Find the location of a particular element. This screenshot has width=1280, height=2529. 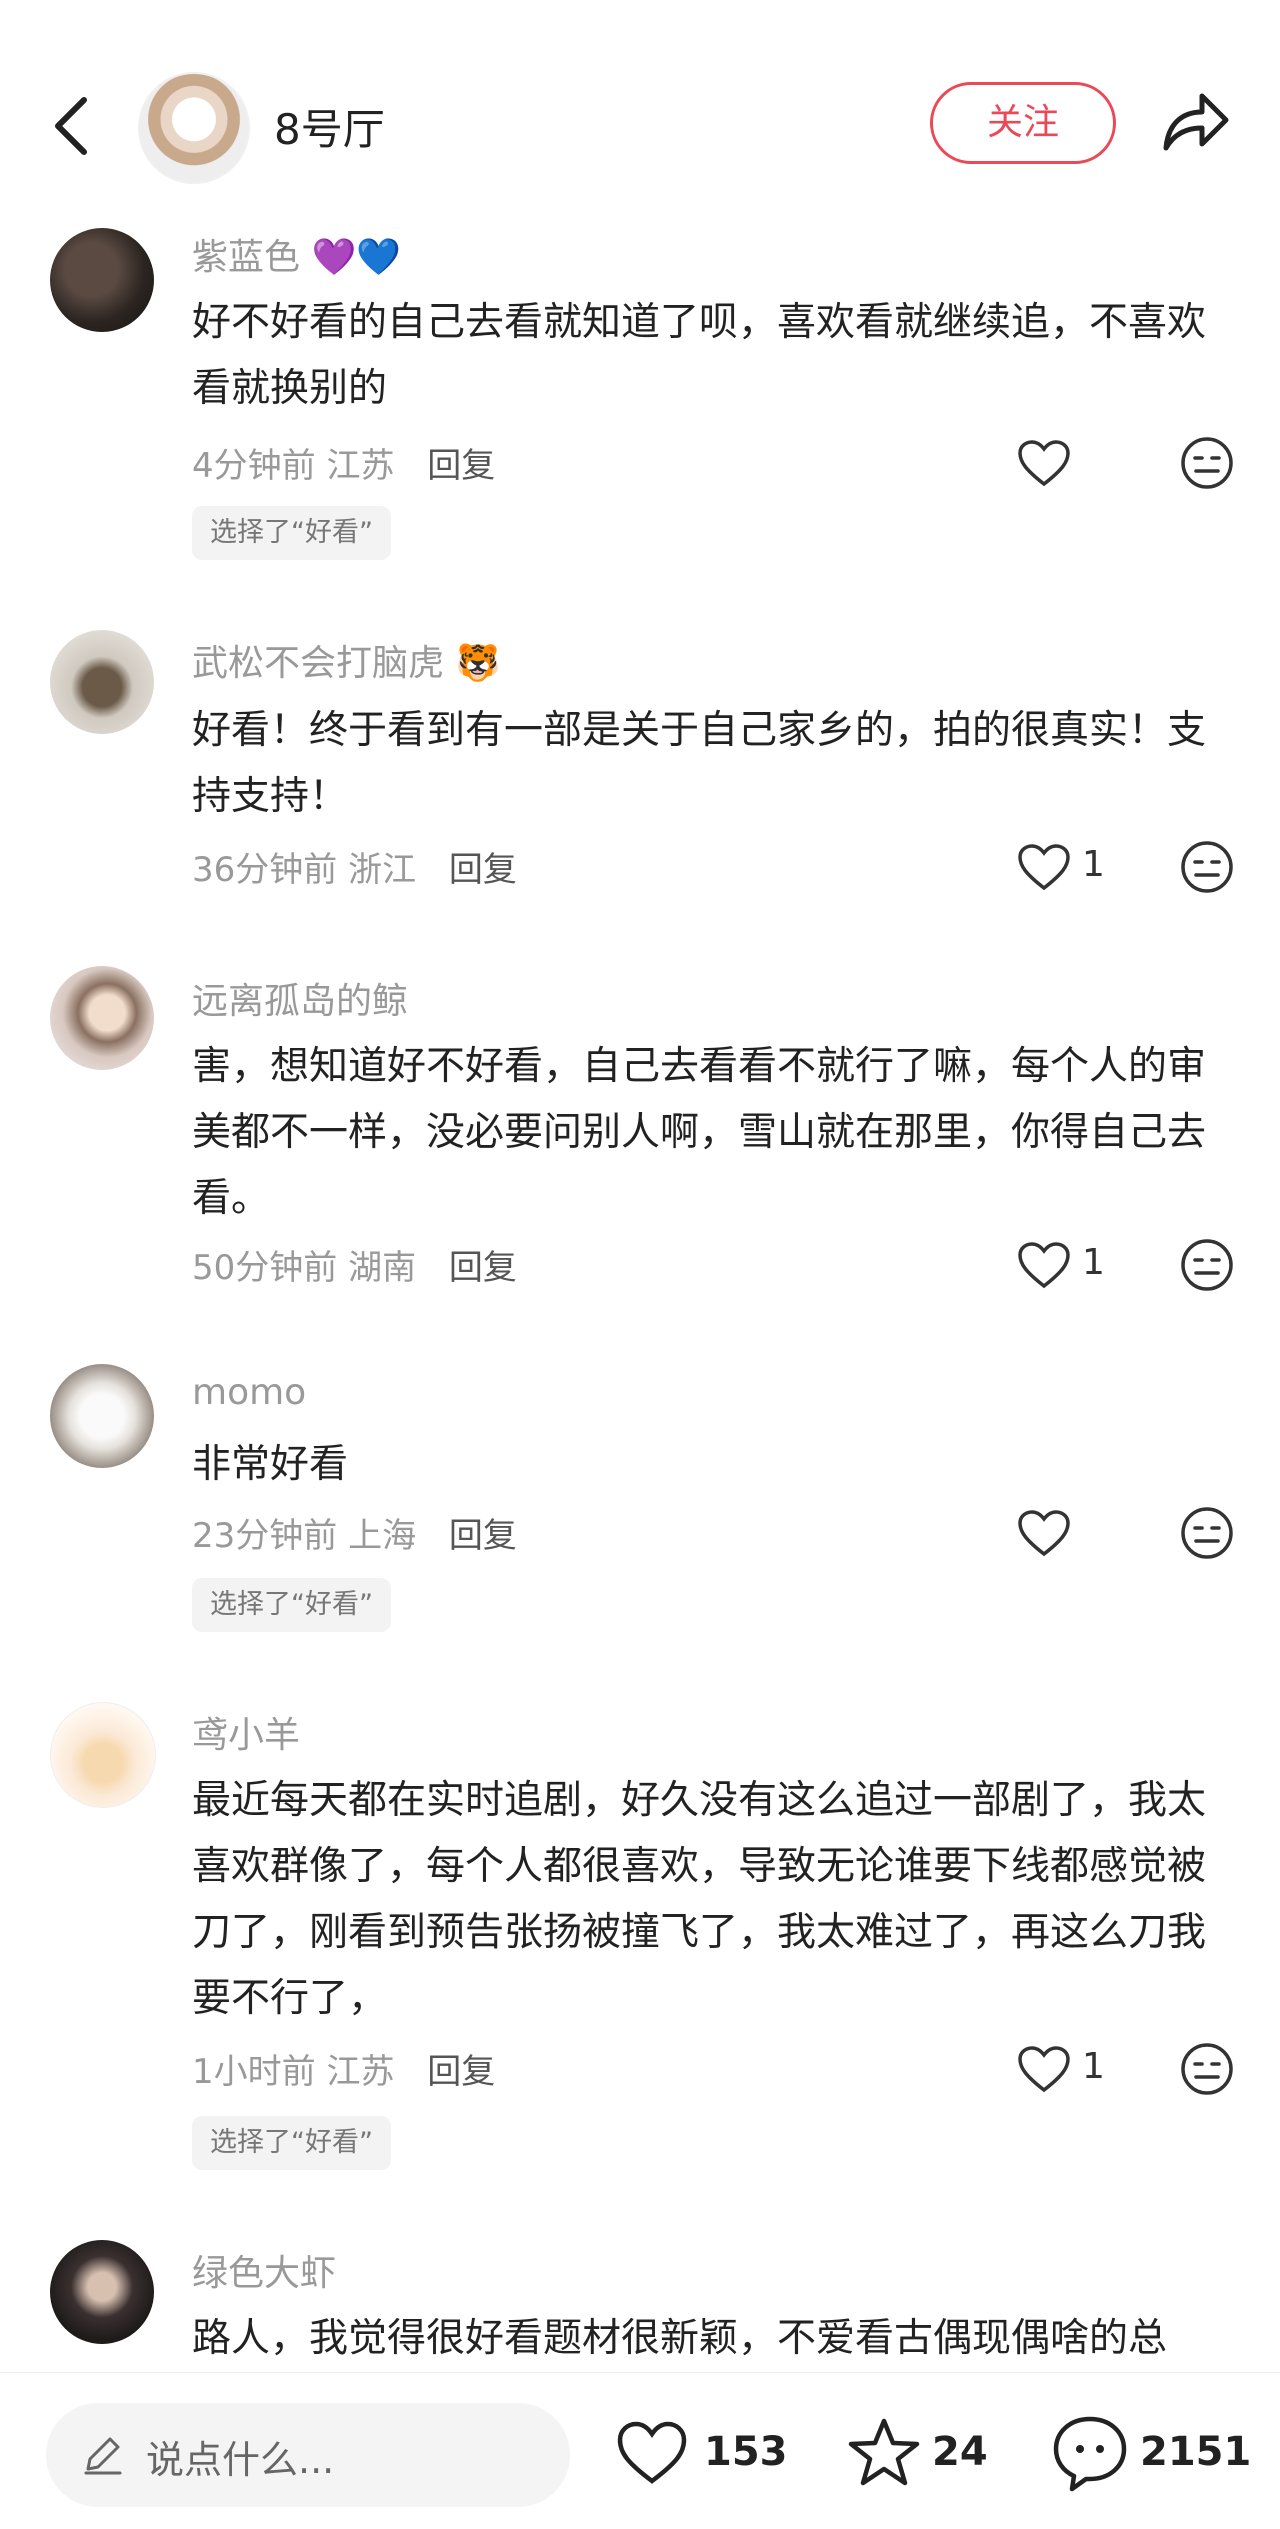

username-badges: 💜💙 is located at coordinates (356, 257).